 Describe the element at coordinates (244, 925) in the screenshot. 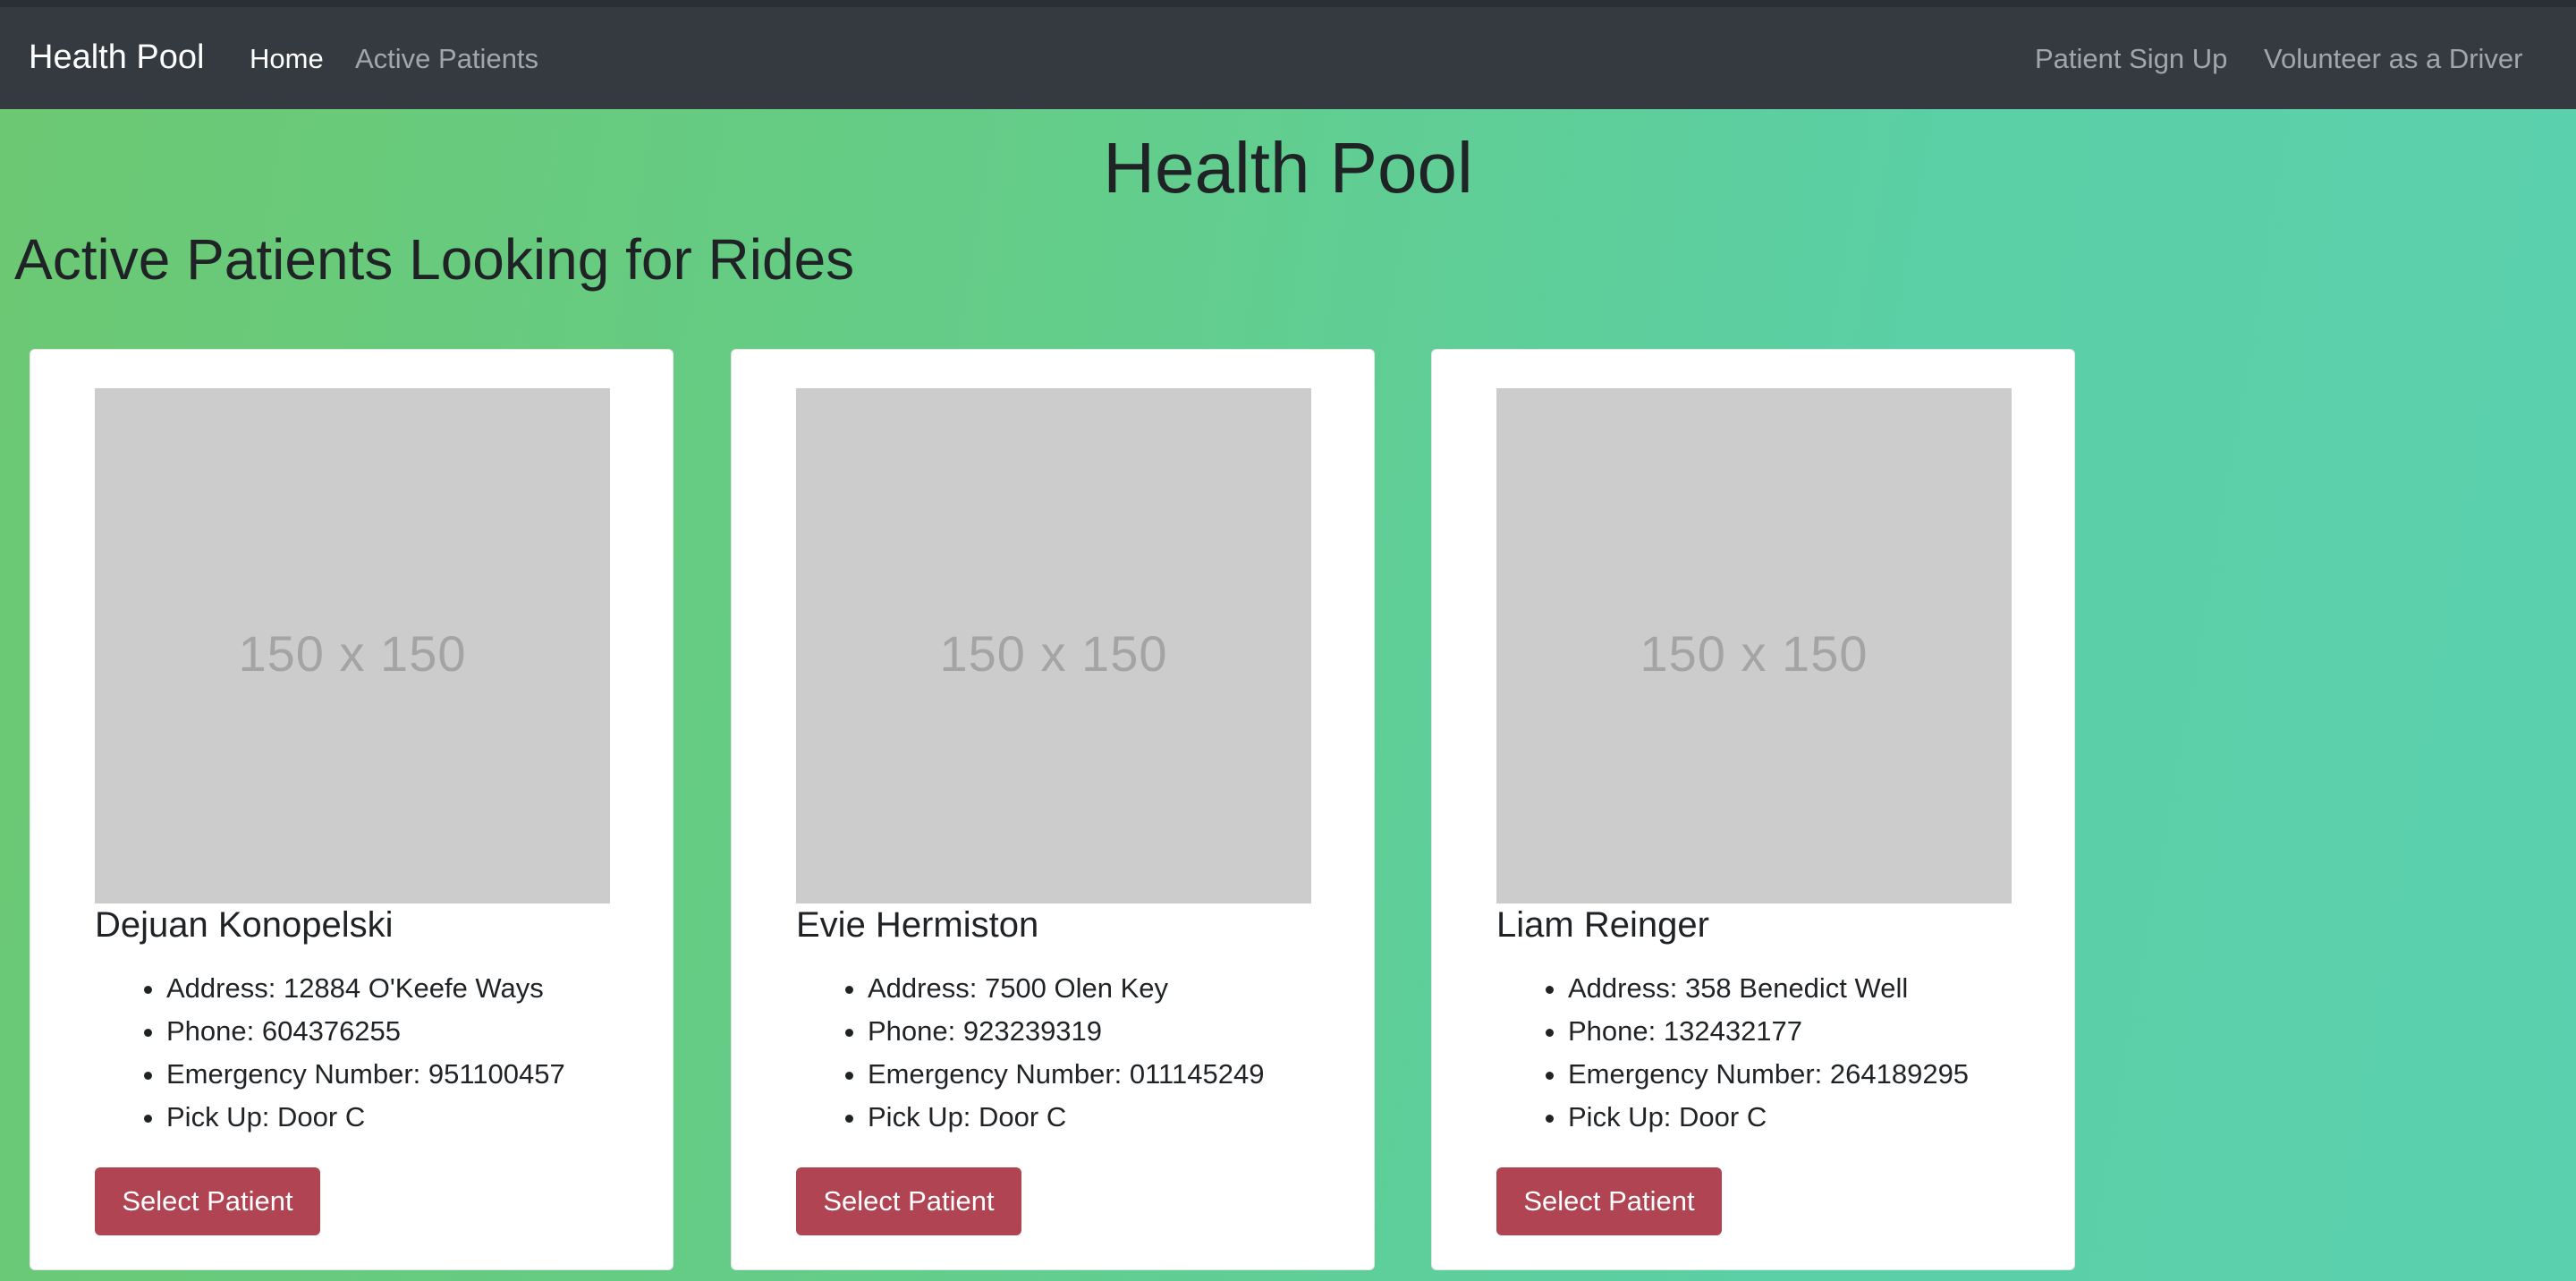

I see `patient-name: Dejuan Konopelski` at that location.